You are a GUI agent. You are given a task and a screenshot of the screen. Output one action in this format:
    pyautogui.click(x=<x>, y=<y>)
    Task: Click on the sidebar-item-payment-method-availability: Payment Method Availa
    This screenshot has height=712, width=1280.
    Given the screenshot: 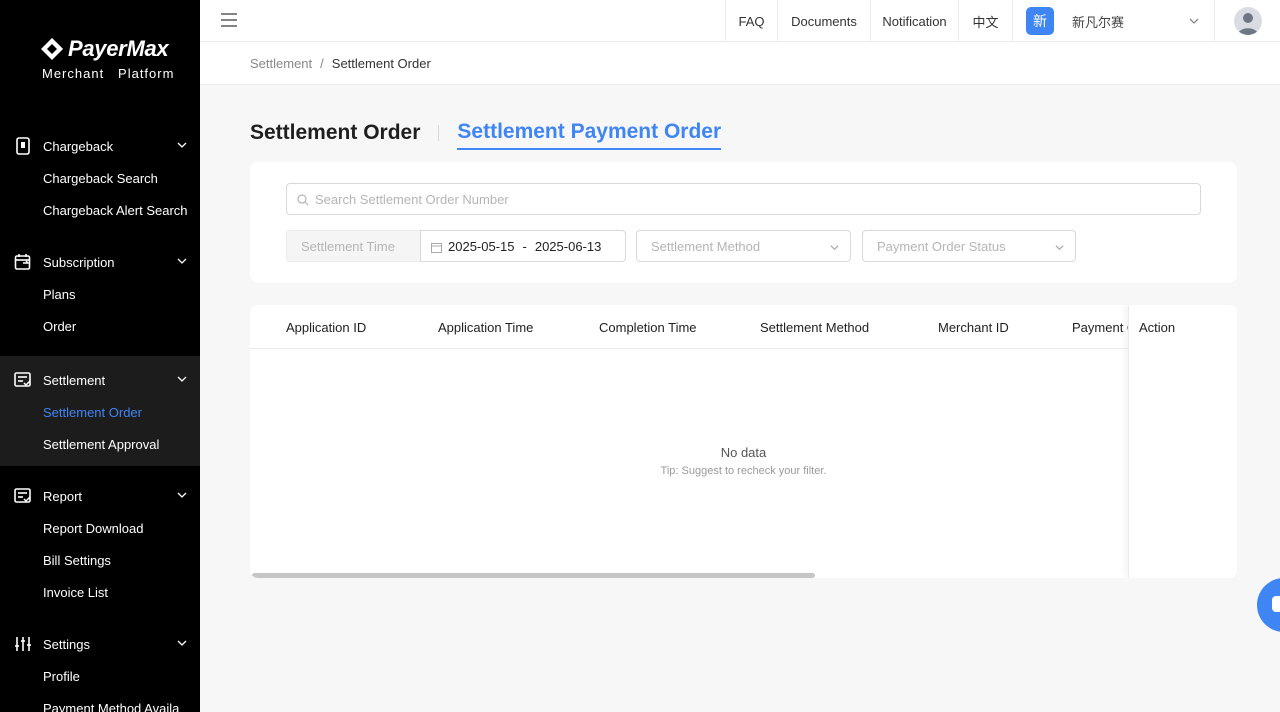 What is the action you would take?
    pyautogui.click(x=100, y=702)
    